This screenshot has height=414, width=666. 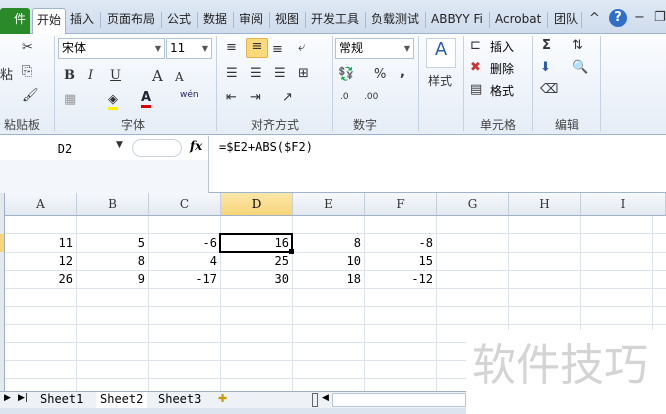 I want to click on sort-filter-icon: ⇅, so click(x=577, y=45).